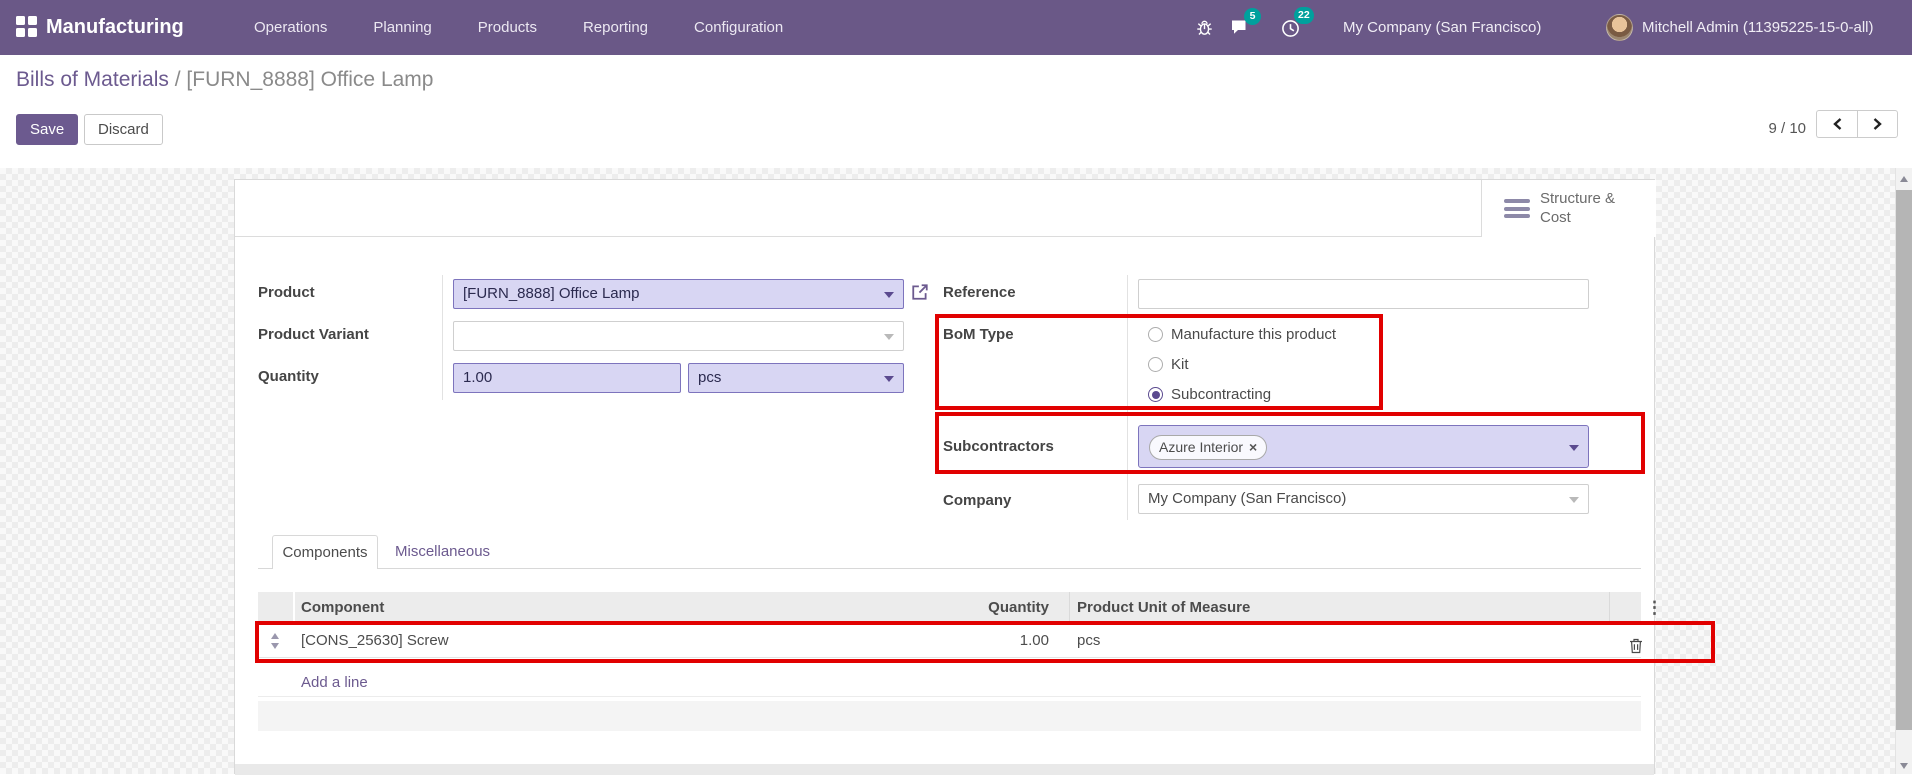  I want to click on notebook-divider, so click(949, 568).